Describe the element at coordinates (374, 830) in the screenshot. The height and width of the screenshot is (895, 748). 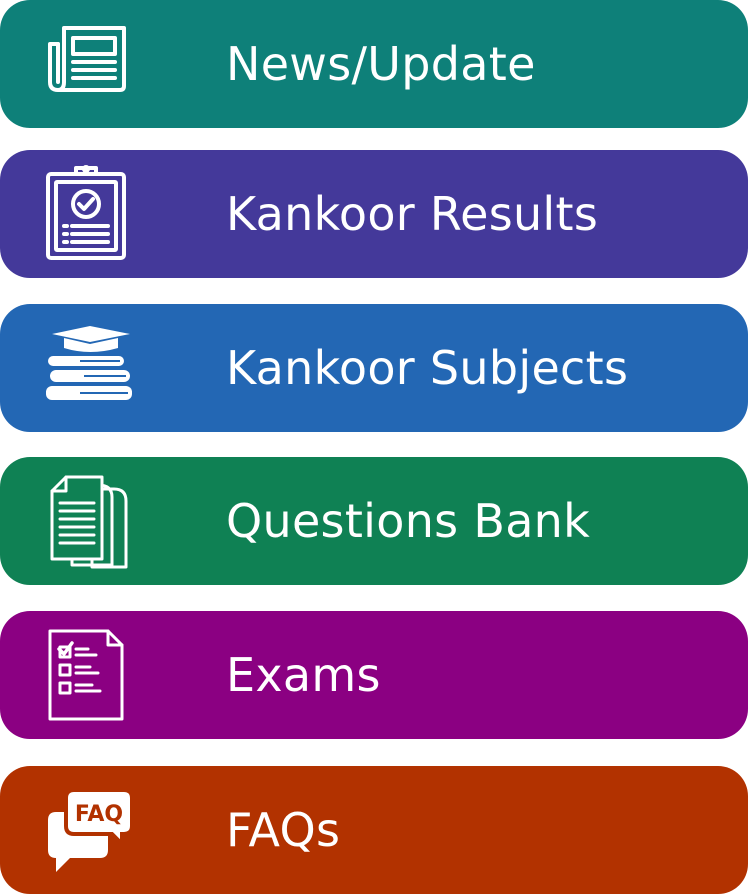
I see `menu-item-faqs: FAQ FAQs` at that location.